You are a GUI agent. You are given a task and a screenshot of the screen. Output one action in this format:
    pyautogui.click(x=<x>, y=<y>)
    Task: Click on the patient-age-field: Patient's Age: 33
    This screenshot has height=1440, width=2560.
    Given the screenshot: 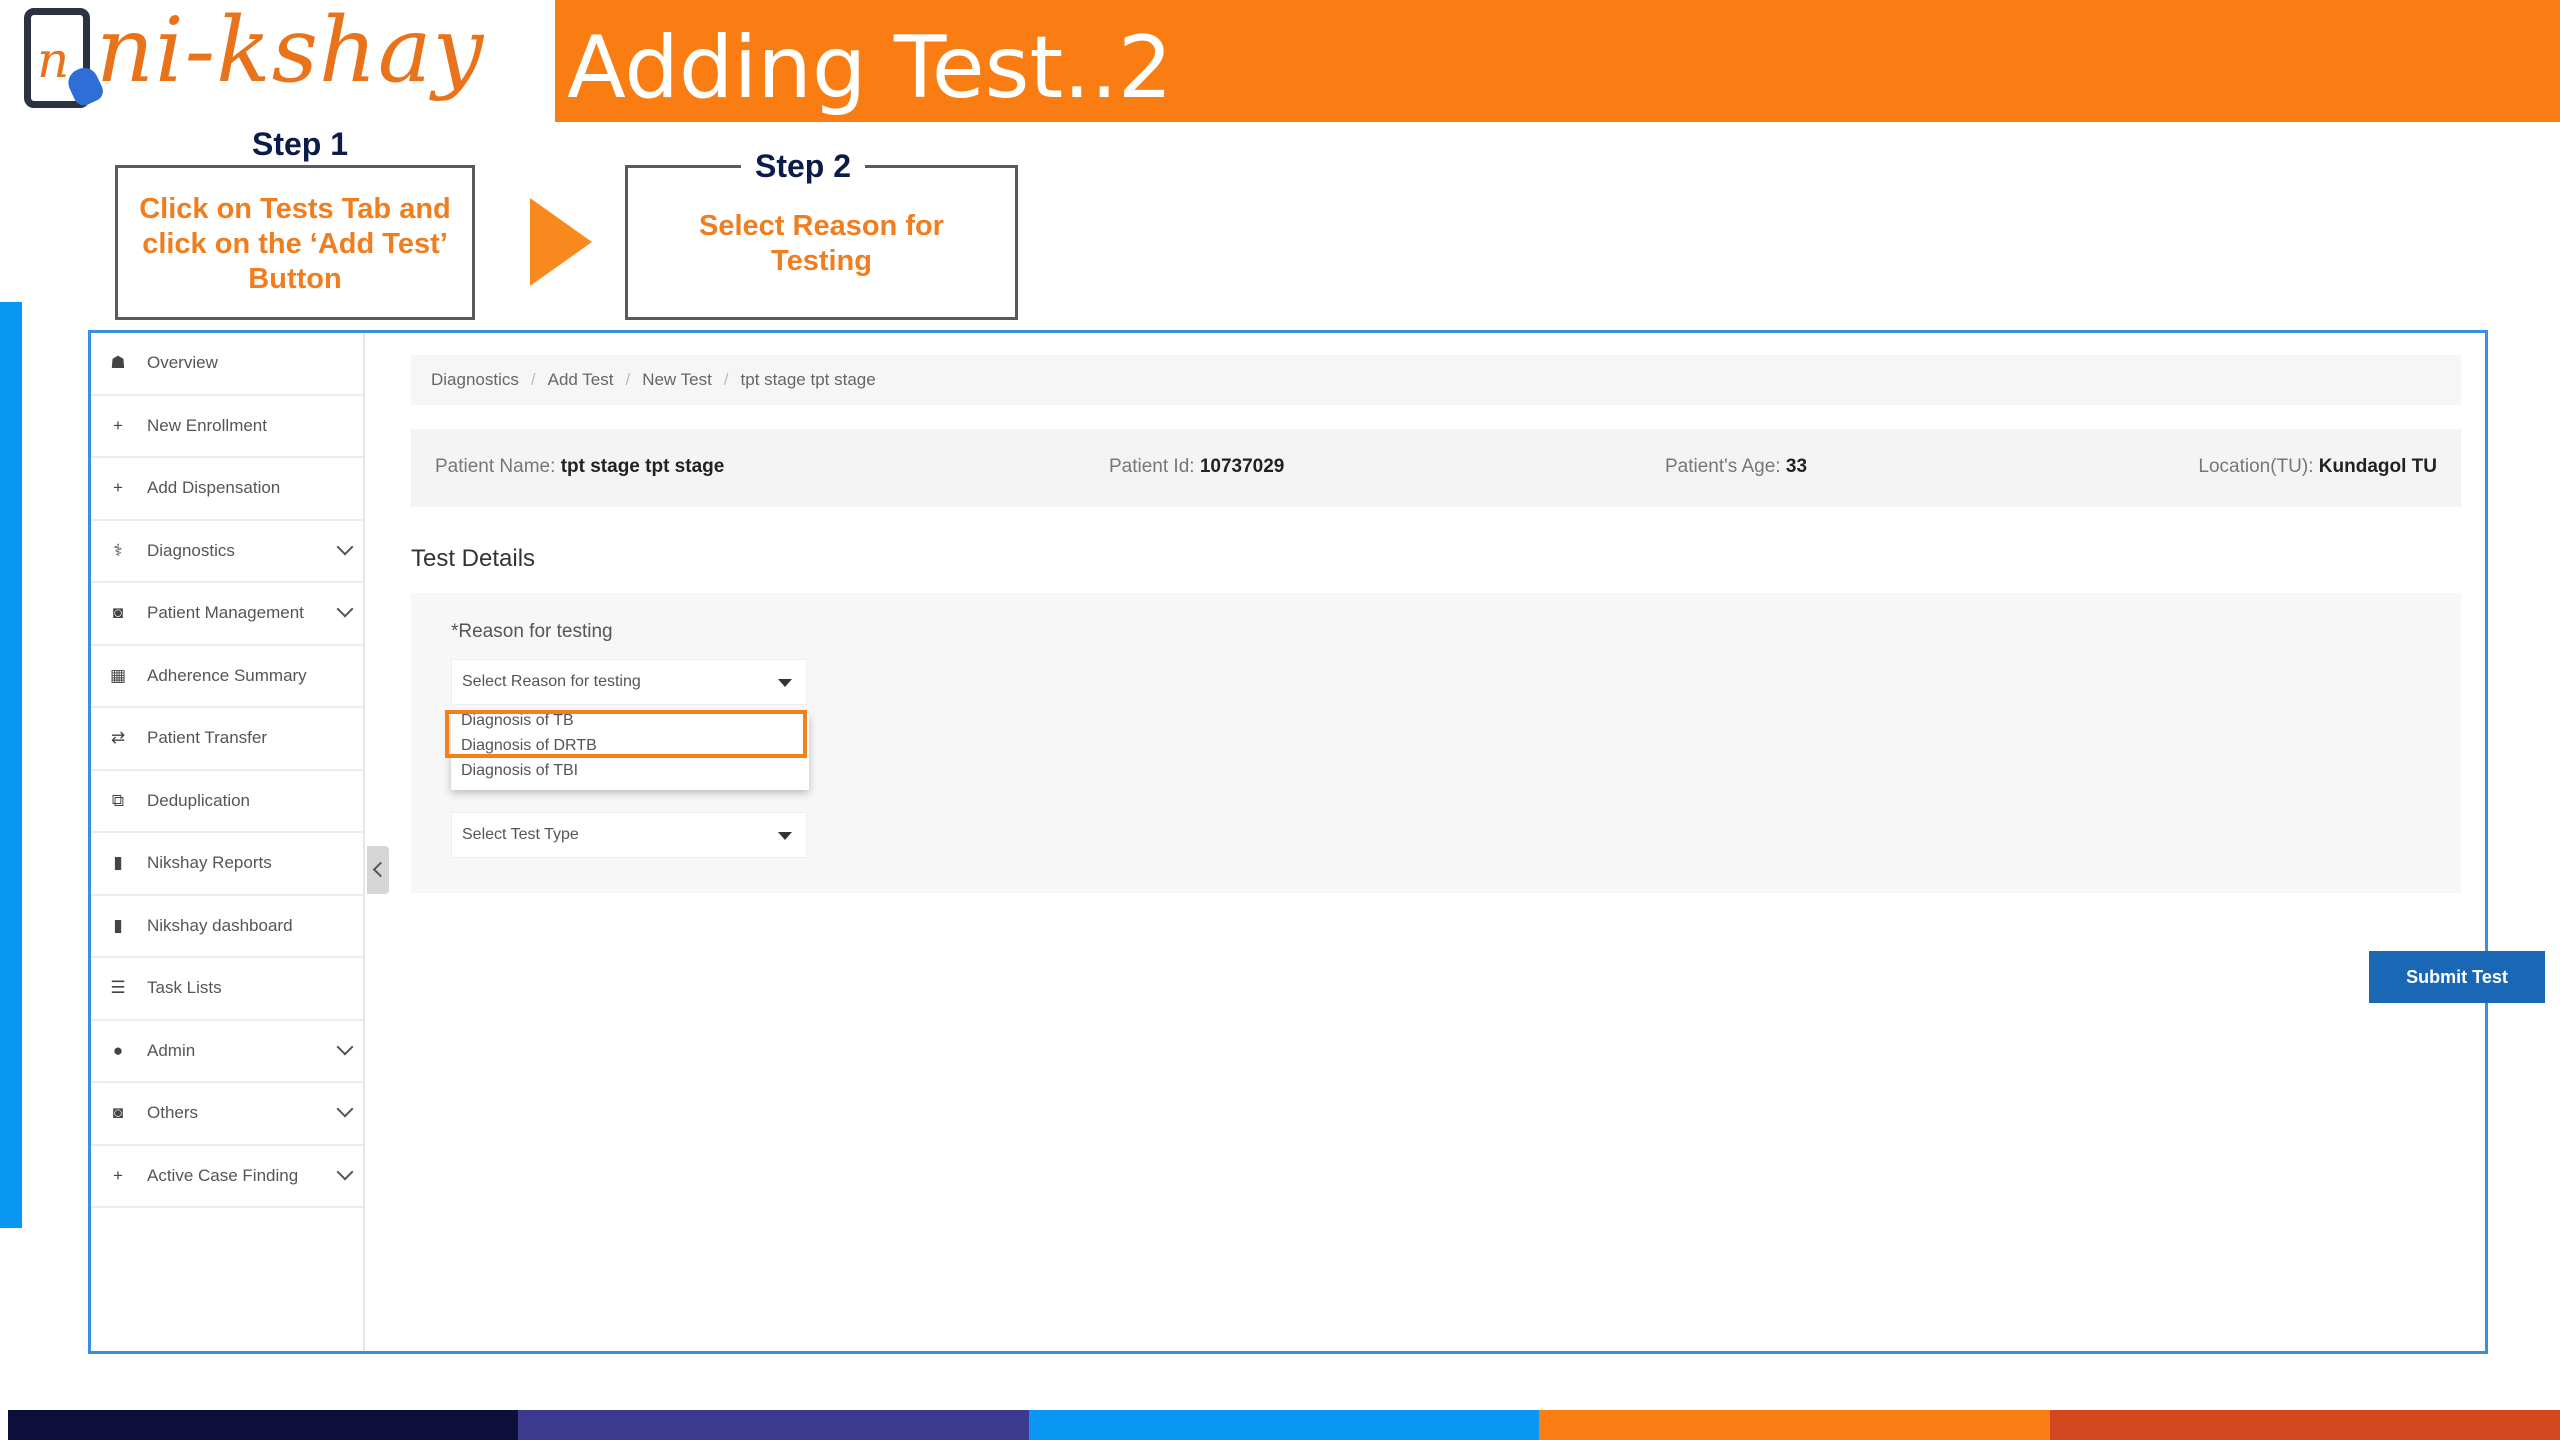 What is the action you would take?
    pyautogui.click(x=1736, y=467)
    